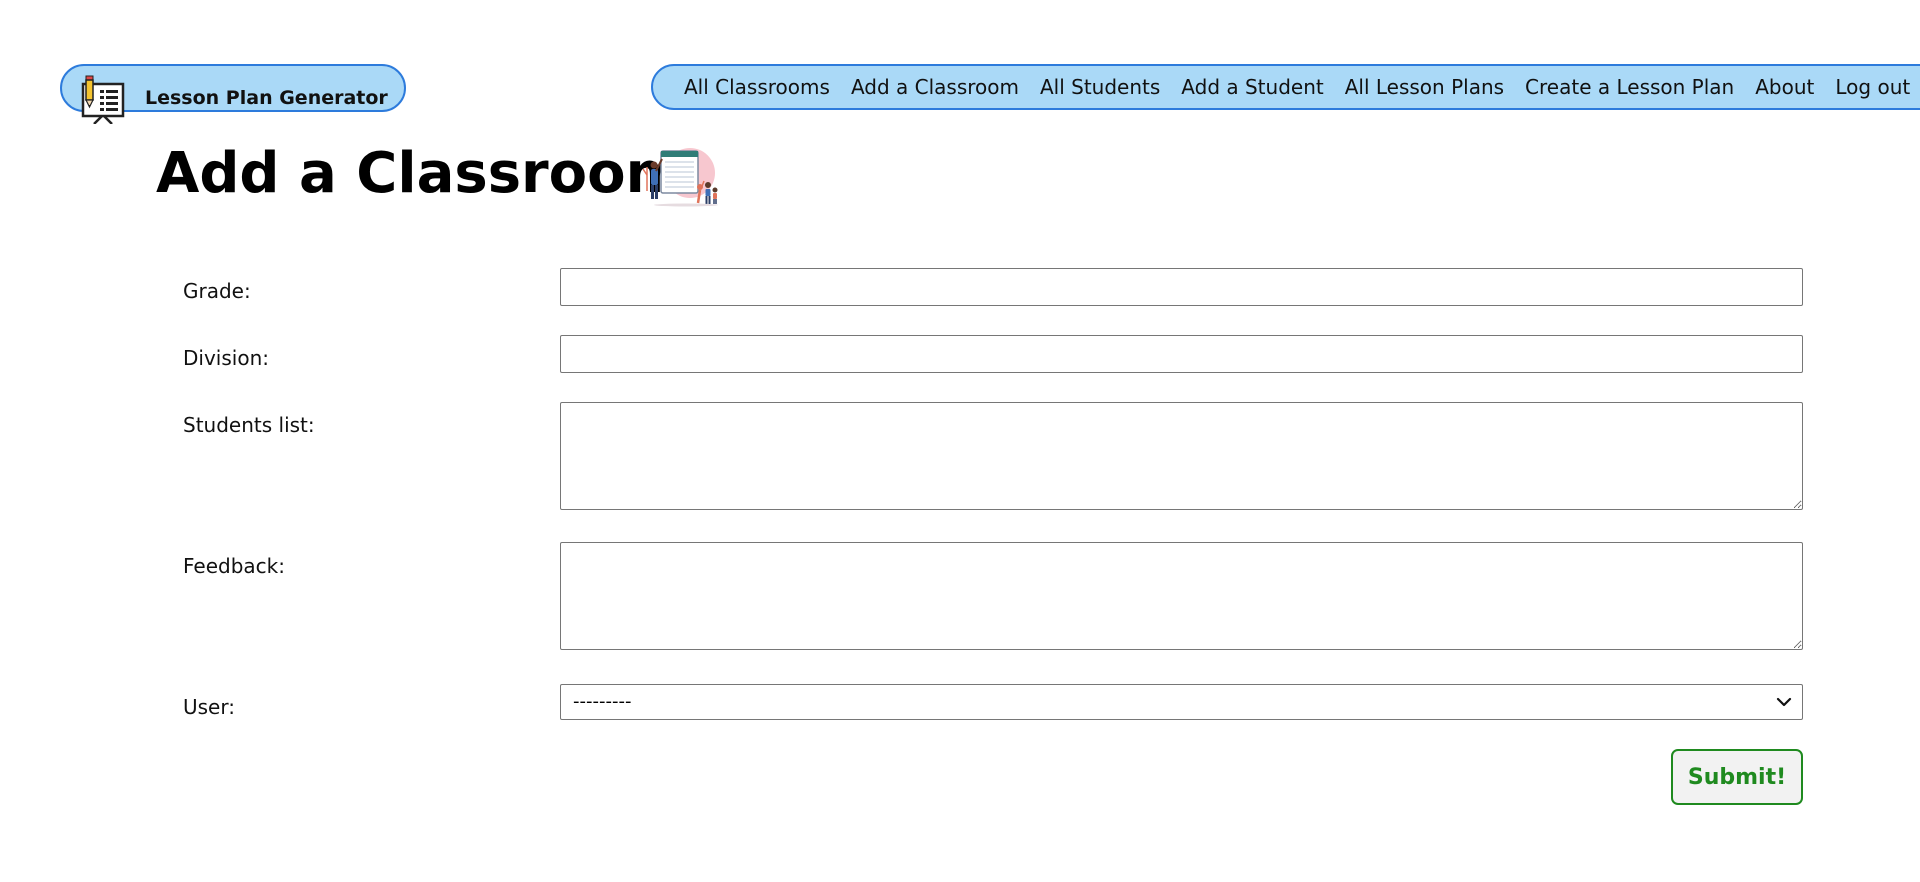 This screenshot has height=882, width=1920. I want to click on nav-all-classrooms: All Classrooms, so click(757, 87).